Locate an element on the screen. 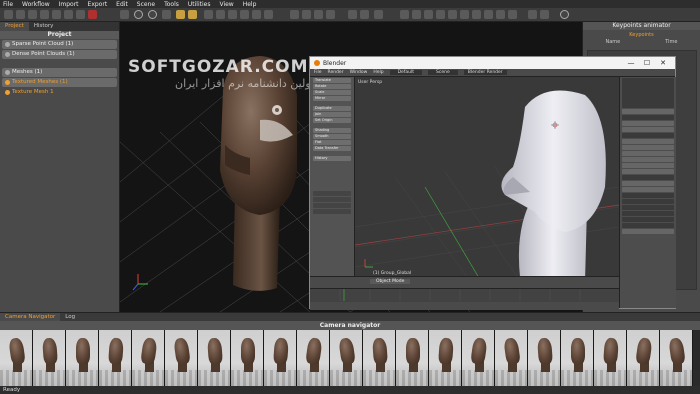 The width and height of the screenshot is (700, 394). mesh-icon is located at coordinates (192, 14).